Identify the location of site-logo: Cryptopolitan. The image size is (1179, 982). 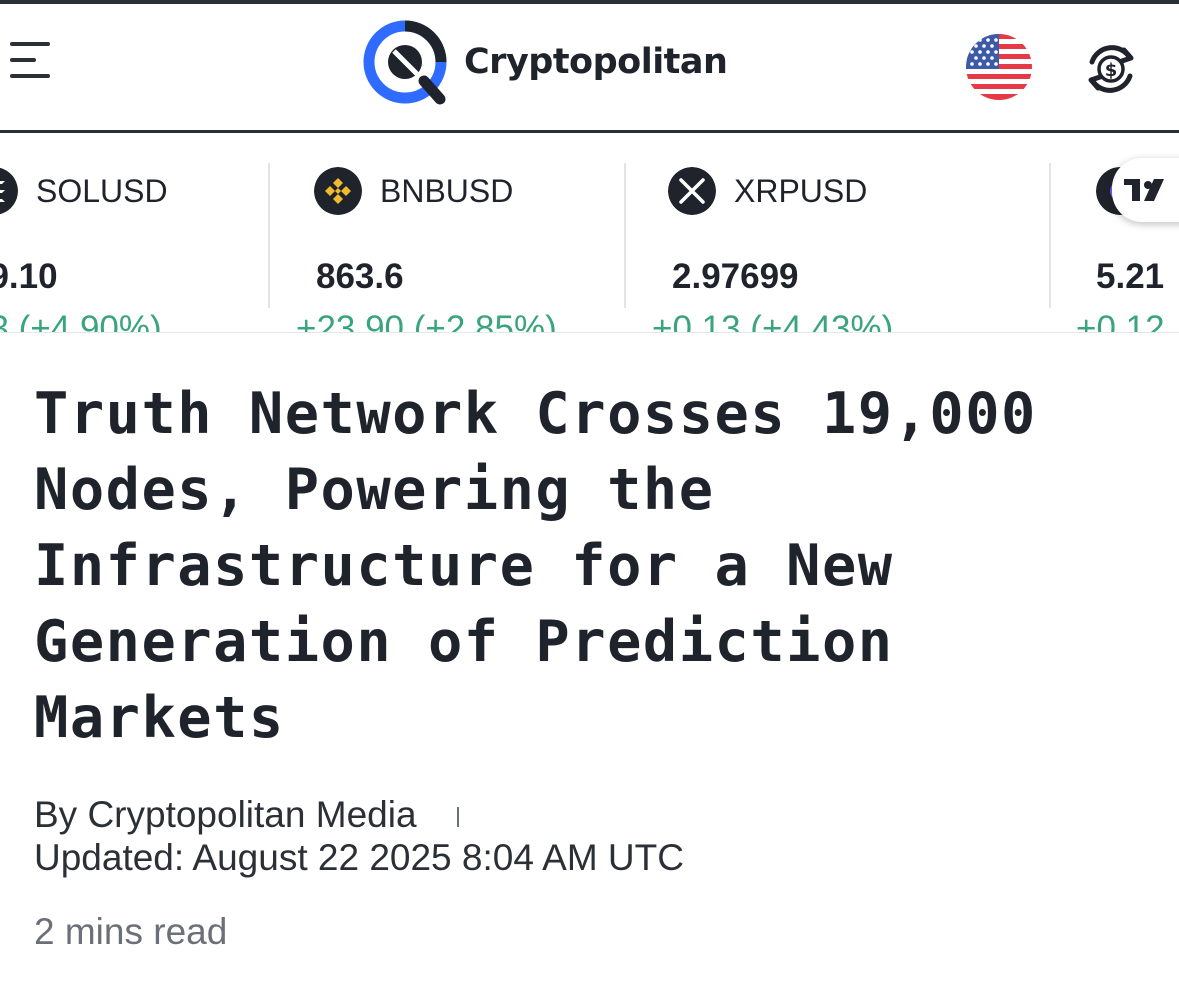
(545, 62).